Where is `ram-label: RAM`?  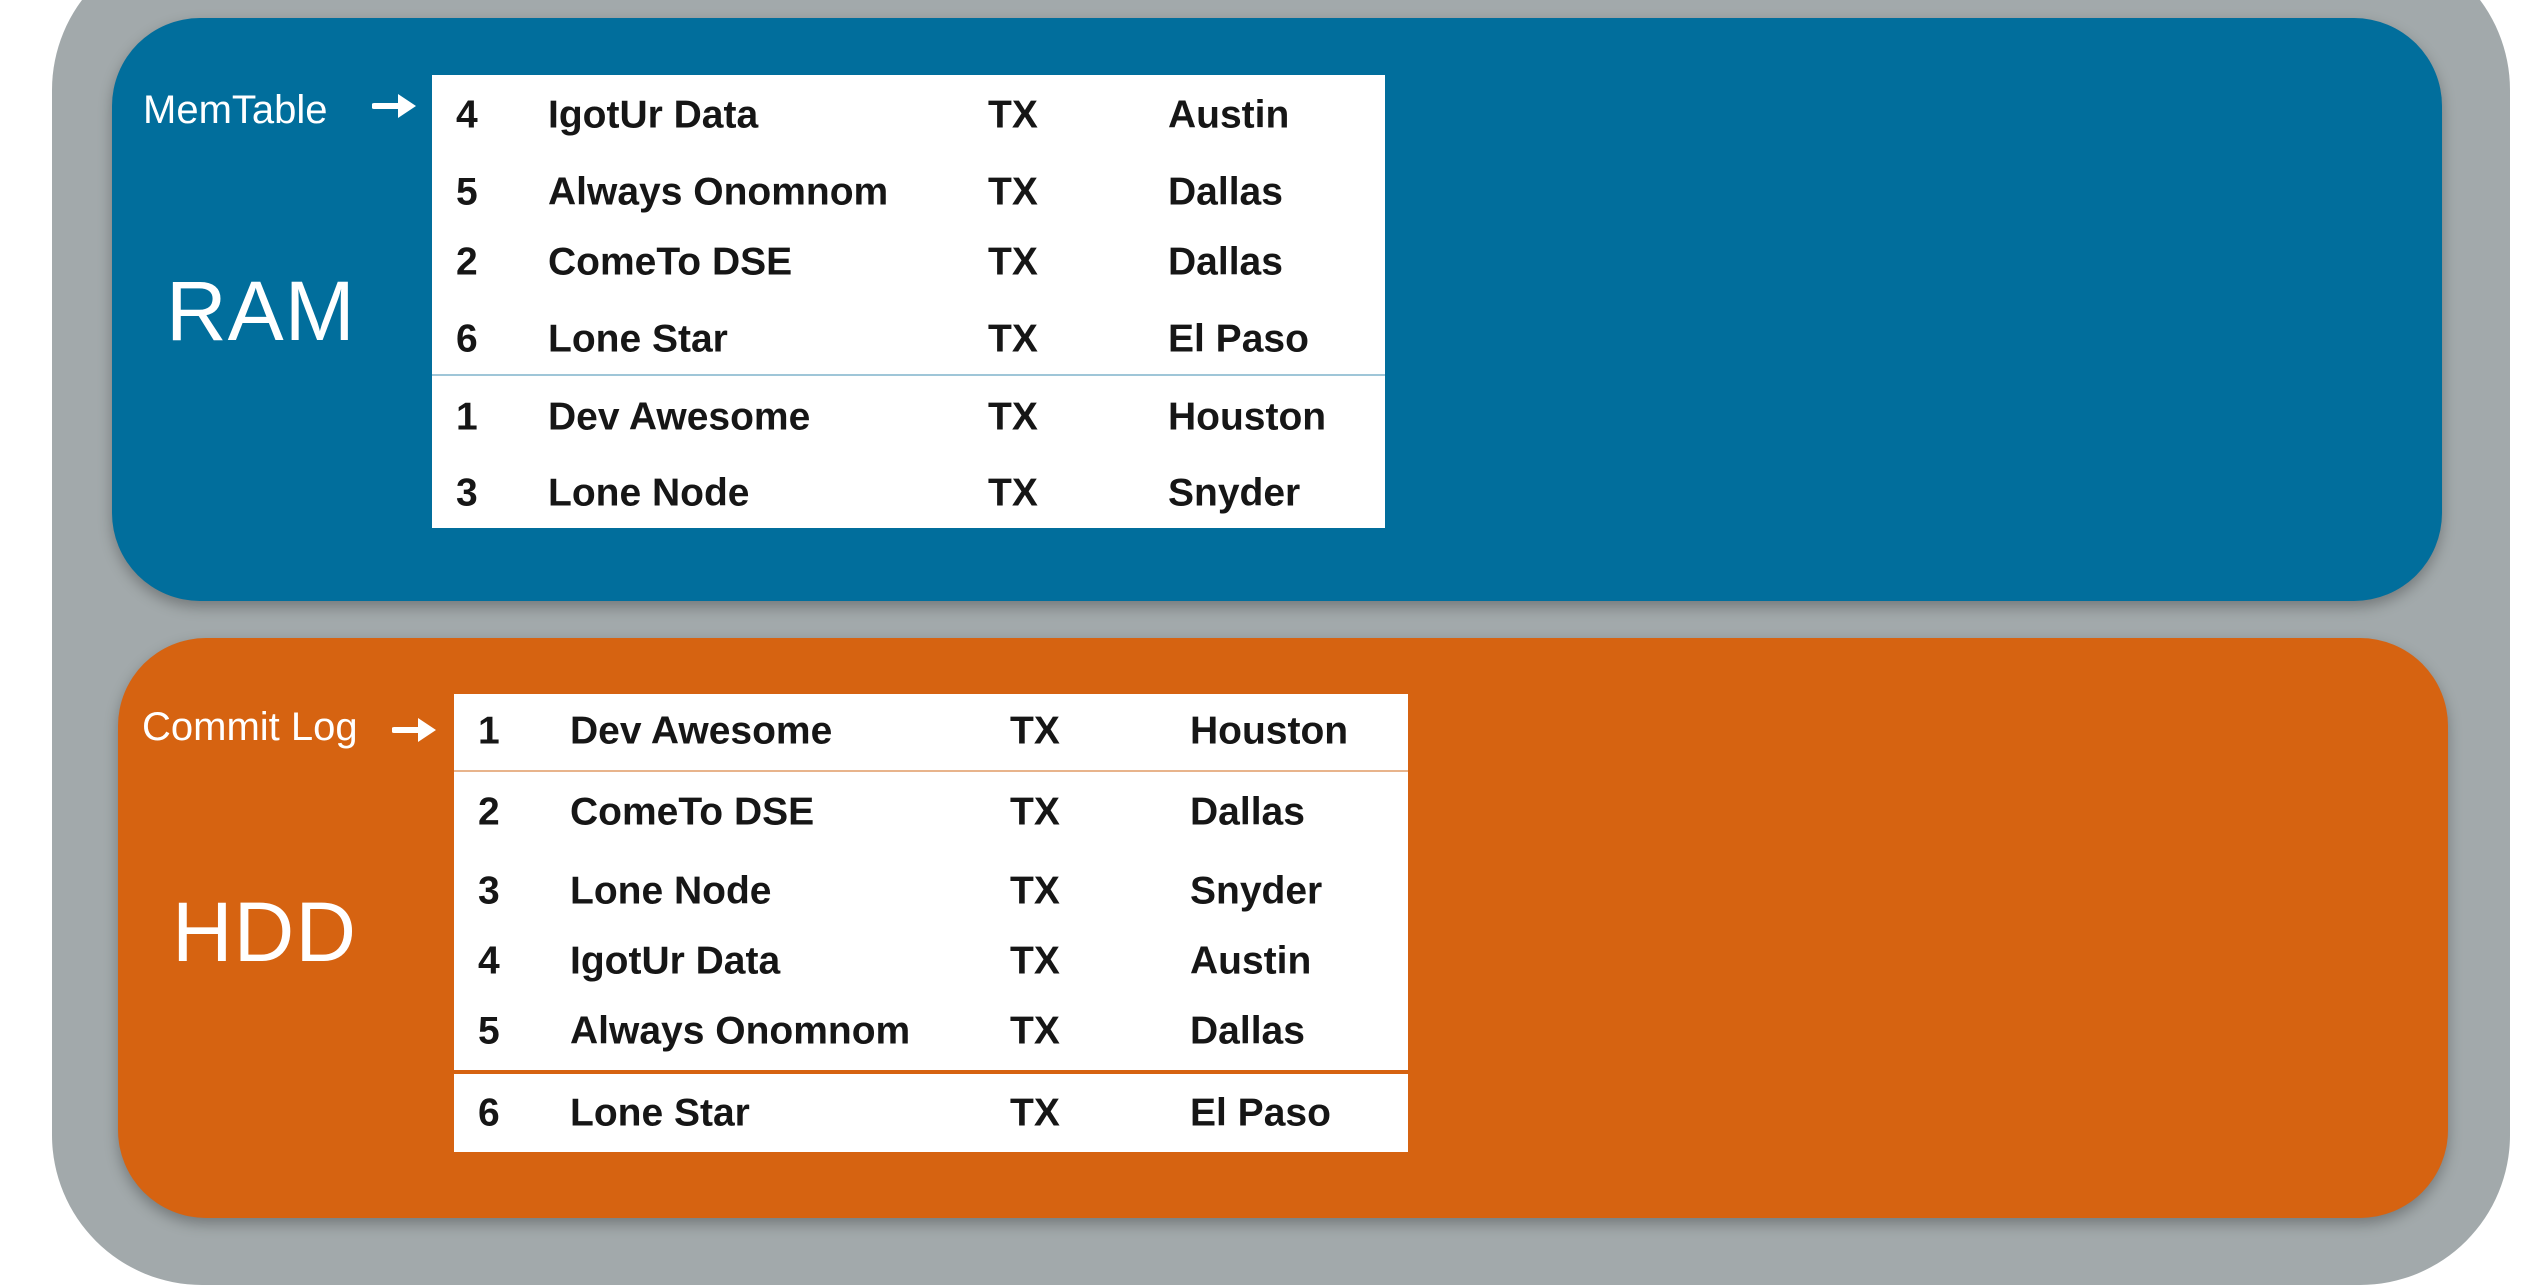
ram-label: RAM is located at coordinates (261, 311).